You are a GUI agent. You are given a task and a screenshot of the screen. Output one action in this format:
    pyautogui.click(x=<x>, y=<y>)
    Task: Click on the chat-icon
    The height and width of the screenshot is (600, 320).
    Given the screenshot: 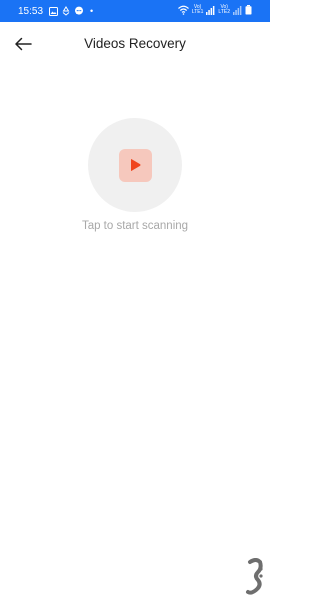 What is the action you would take?
    pyautogui.click(x=79, y=10)
    